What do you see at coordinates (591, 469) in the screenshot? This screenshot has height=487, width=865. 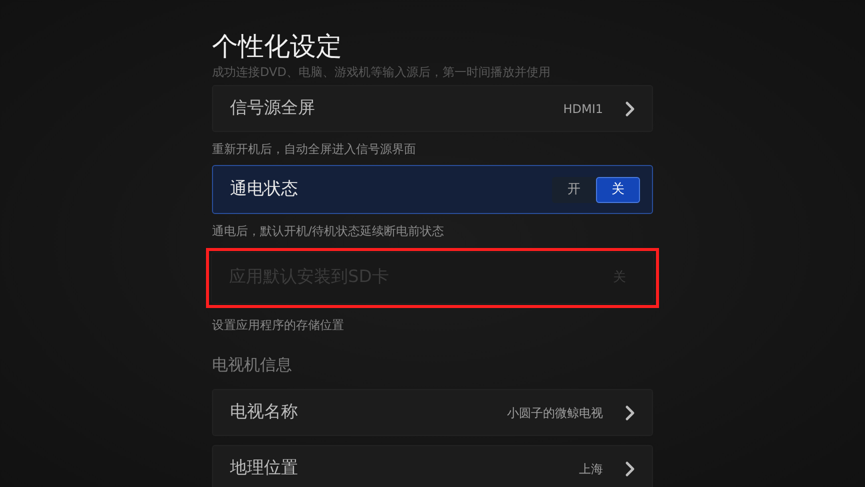 I see `row-value: 上海` at bounding box center [591, 469].